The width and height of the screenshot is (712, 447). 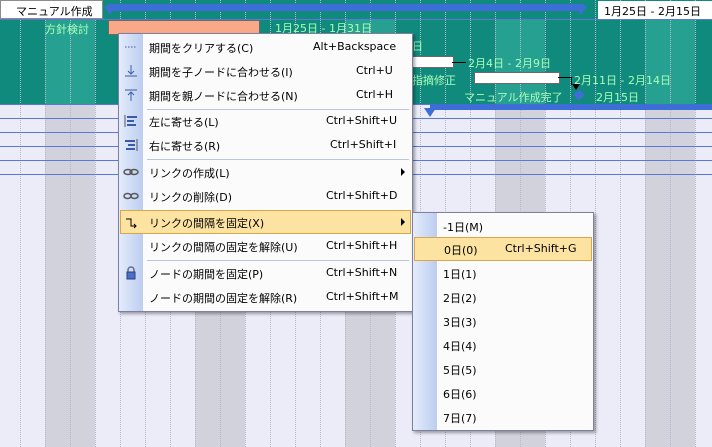 What do you see at coordinates (362, 120) in the screenshot?
I see `menu-item-shortcut: Ctrl+Shift+U` at bounding box center [362, 120].